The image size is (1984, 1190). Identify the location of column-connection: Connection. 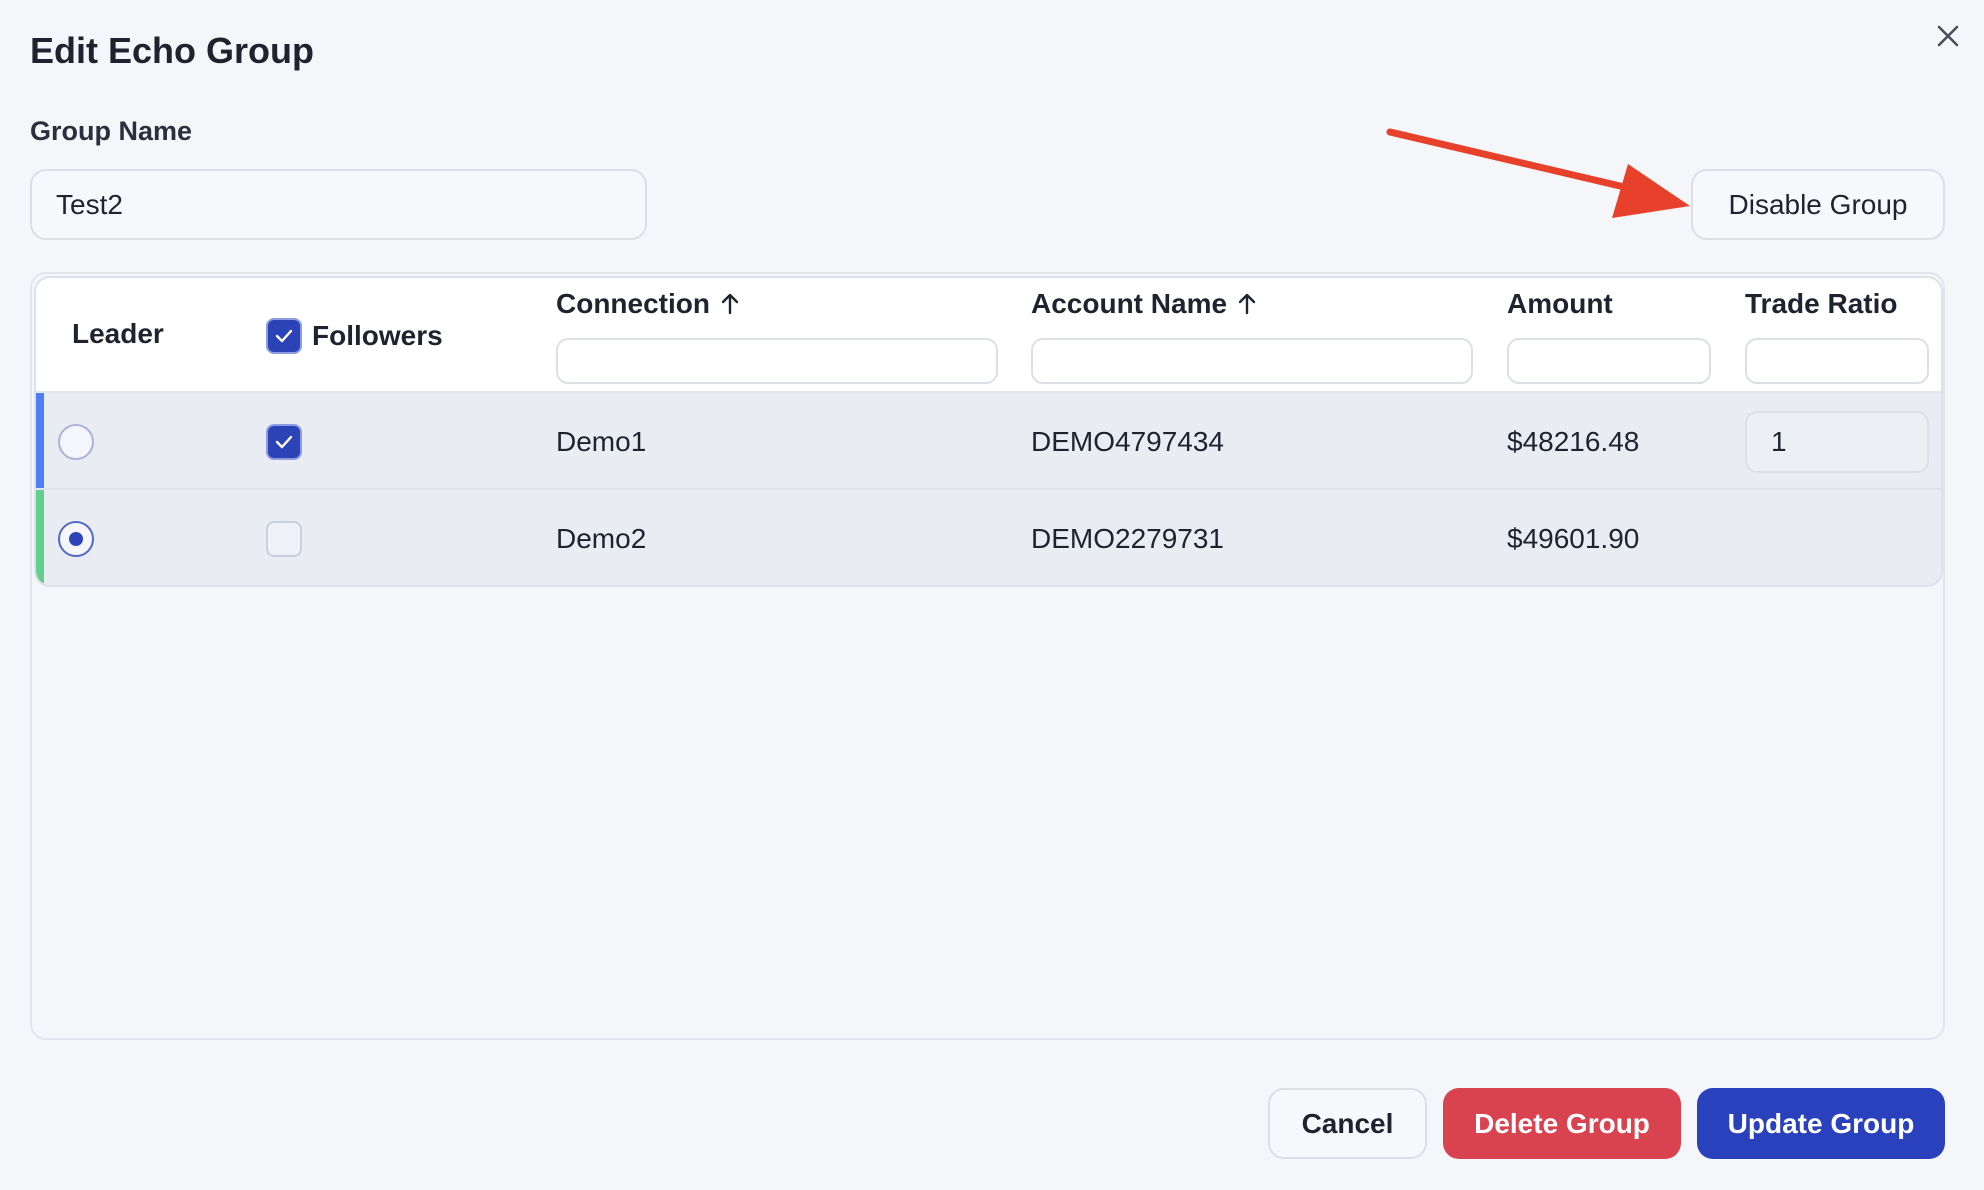
(648, 304).